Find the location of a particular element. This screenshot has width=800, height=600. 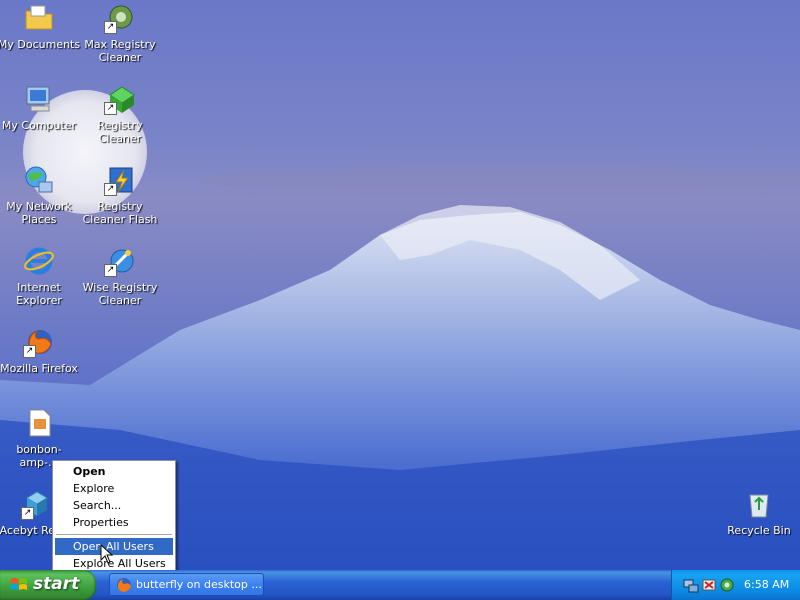

clock: 6:58 AM is located at coordinates (766, 584).